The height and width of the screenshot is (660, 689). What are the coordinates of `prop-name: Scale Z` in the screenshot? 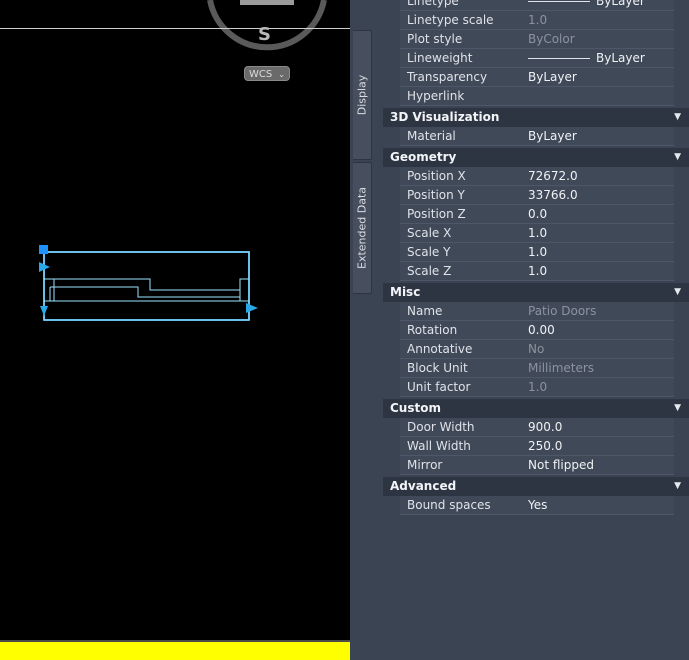 It's located at (466, 271).